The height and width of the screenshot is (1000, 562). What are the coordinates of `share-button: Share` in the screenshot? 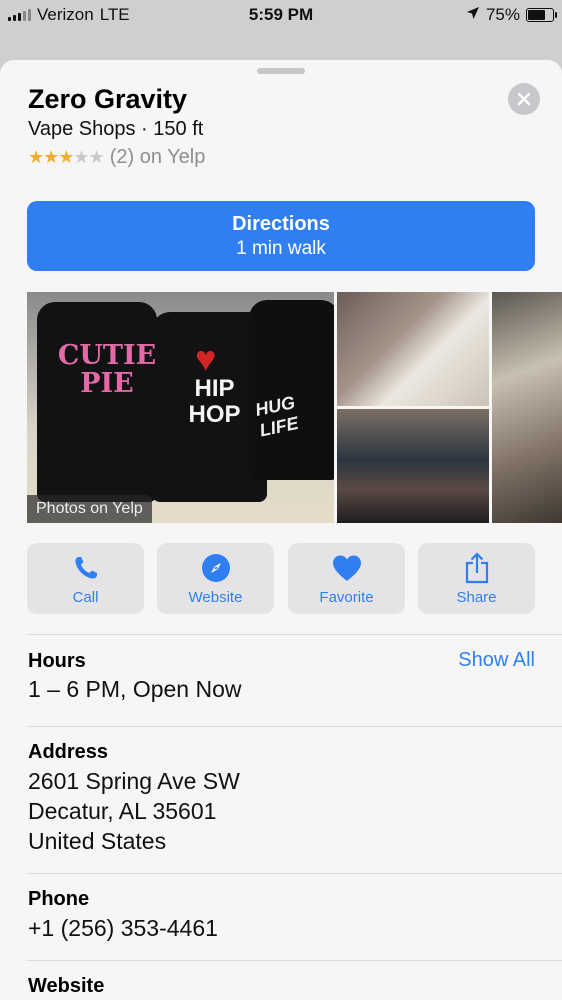 It's located at (476, 578).